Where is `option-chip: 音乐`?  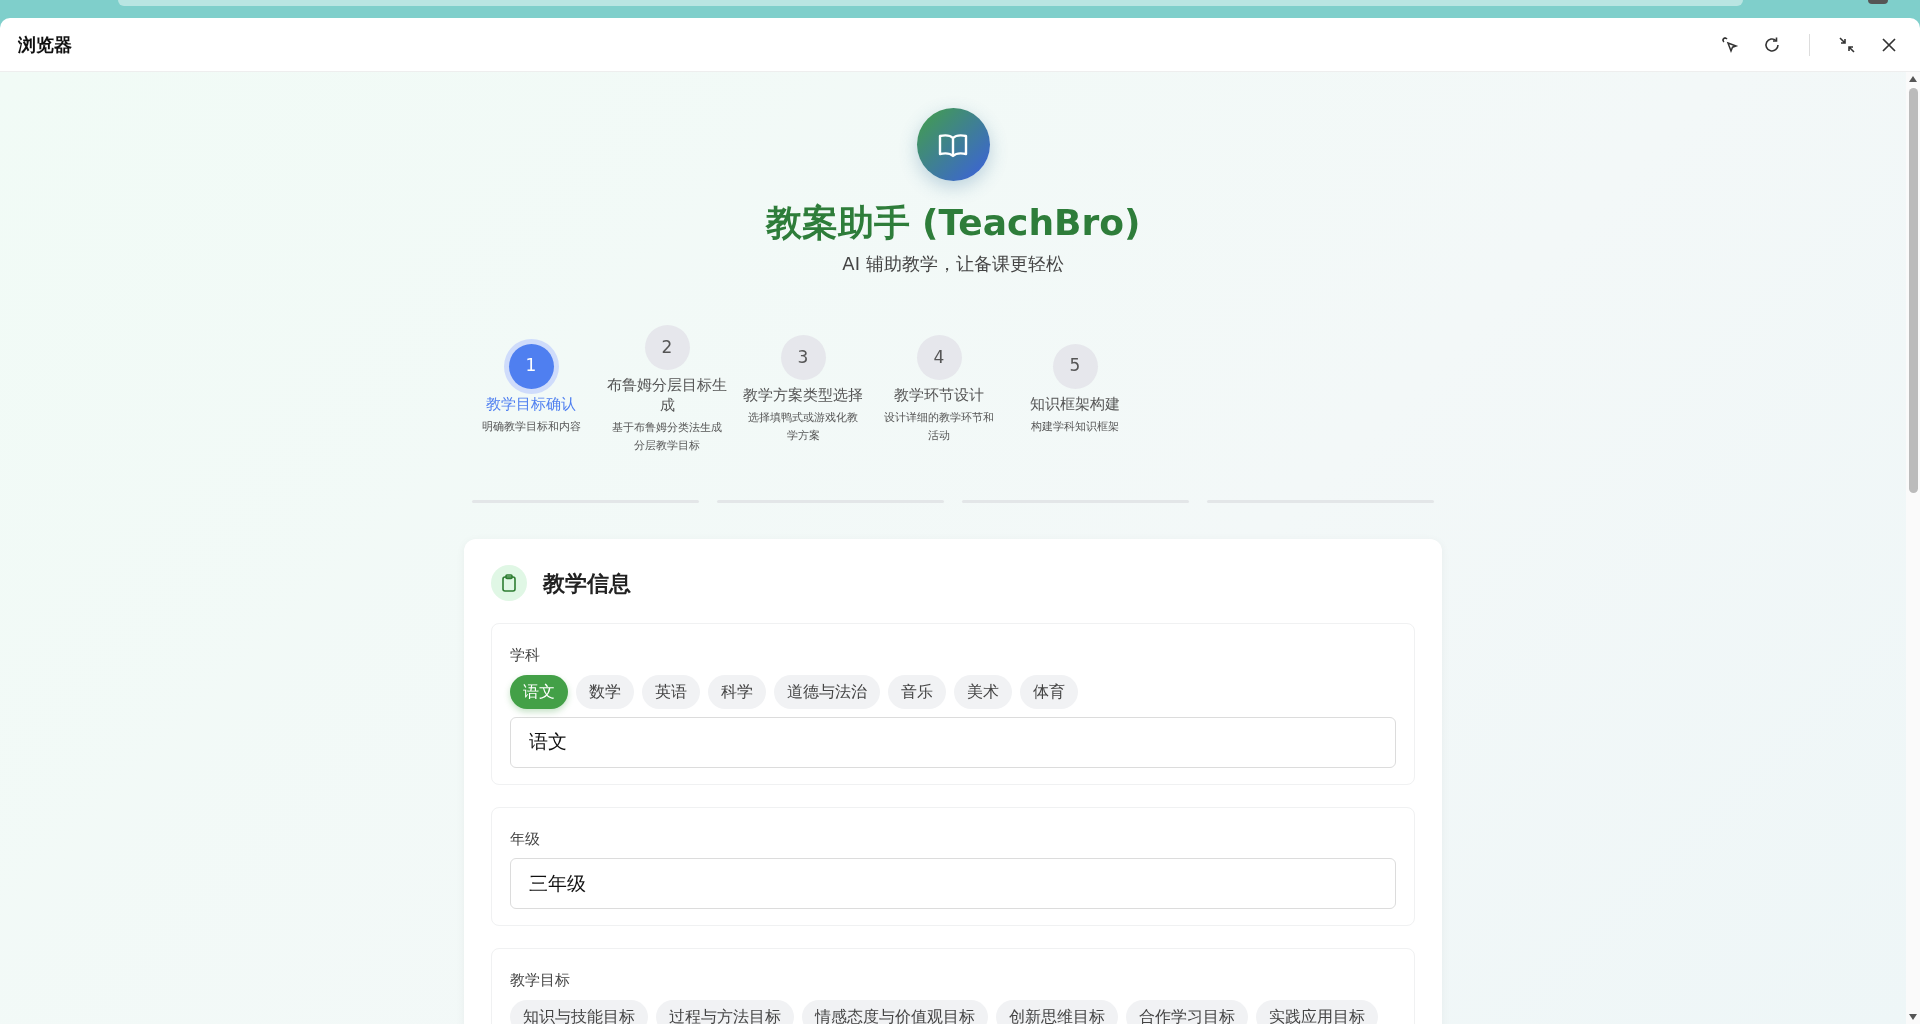 option-chip: 音乐 is located at coordinates (917, 691).